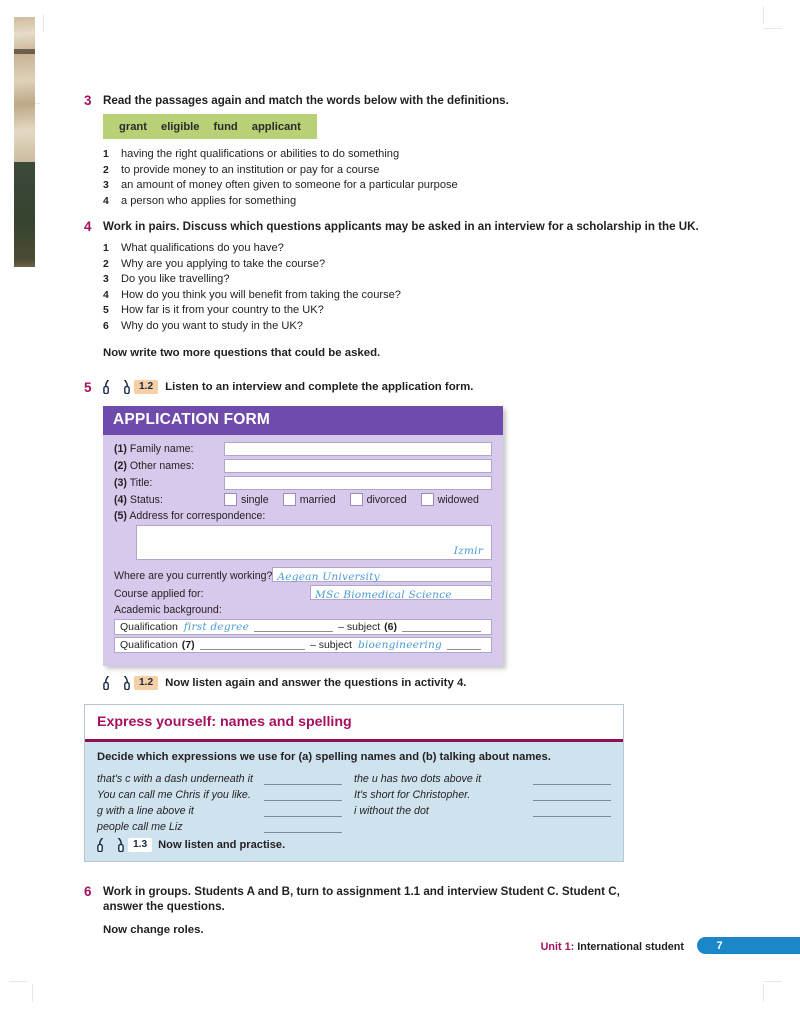 The height and width of the screenshot is (1014, 800). I want to click on list-item-number: 1, so click(106, 154).